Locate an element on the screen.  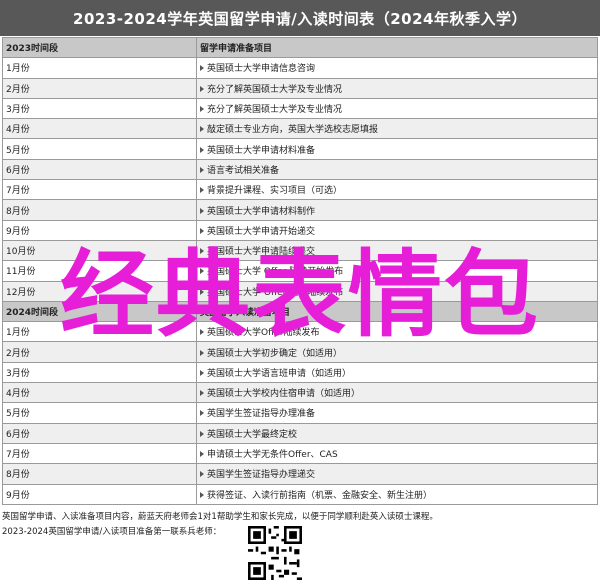
item-cell: 获得签证、入读行前指南（机票、金融安全、新生注册） is located at coordinates (397, 494).